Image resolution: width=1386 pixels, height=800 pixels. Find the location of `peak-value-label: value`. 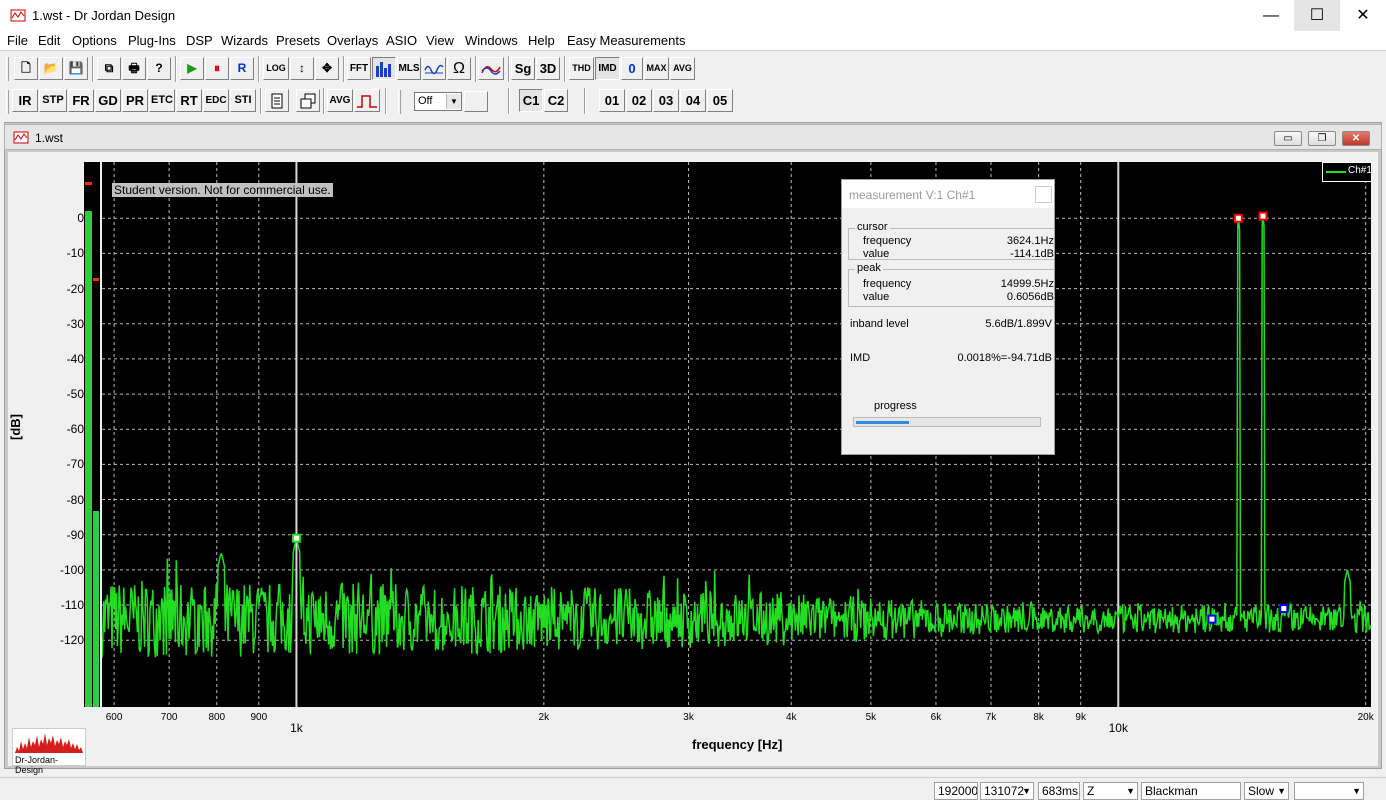

peak-value-label: value is located at coordinates (876, 297).